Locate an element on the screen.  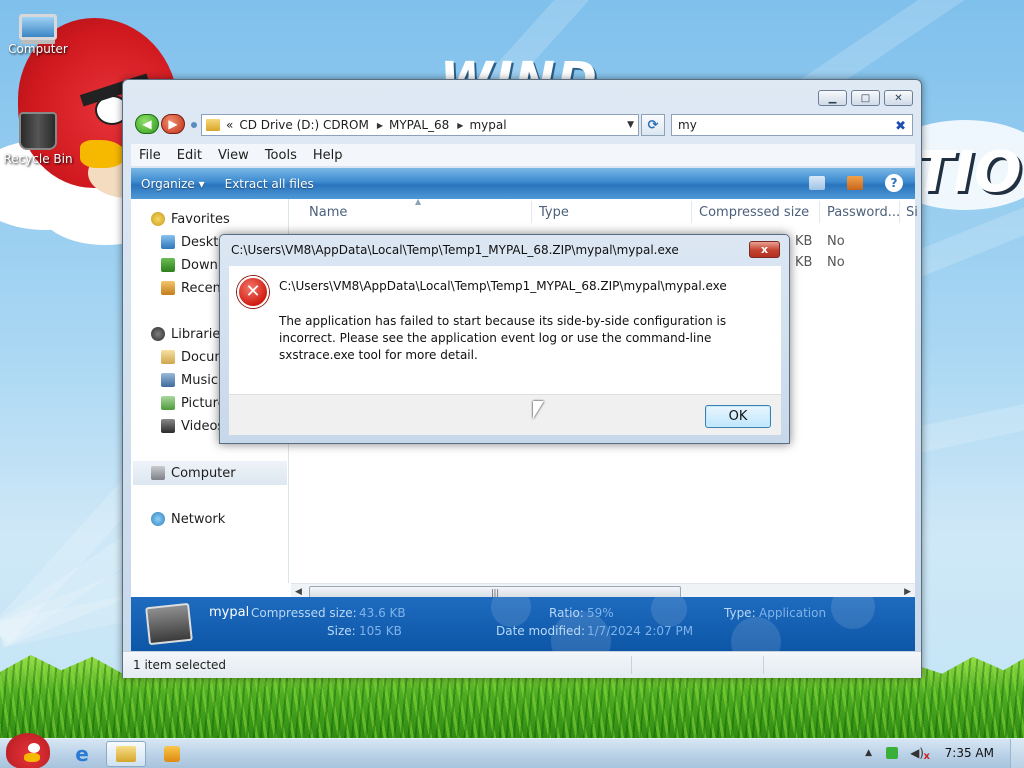
taskbar-media-player is located at coordinates (172, 754).